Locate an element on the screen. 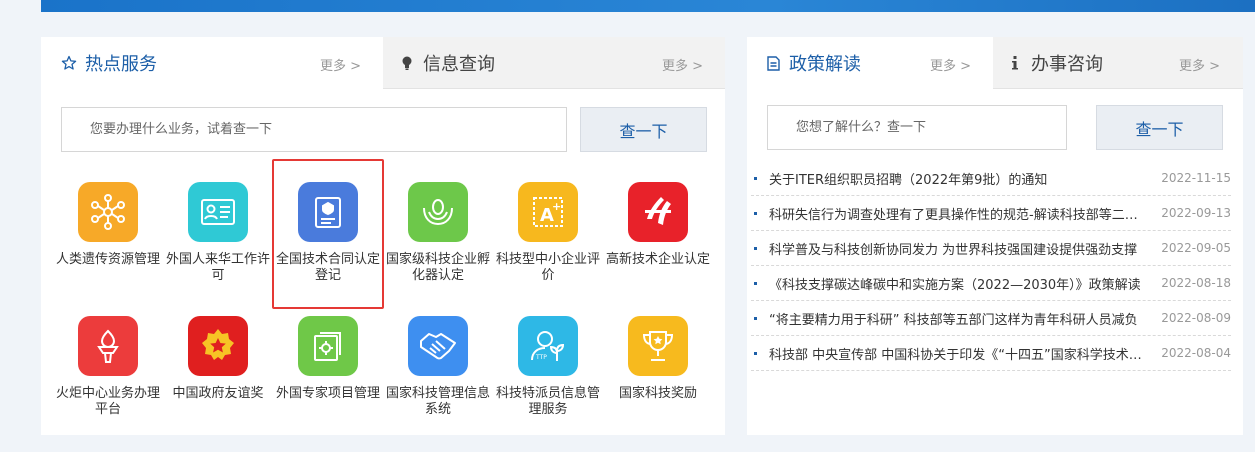  trophy-icon is located at coordinates (658, 346).